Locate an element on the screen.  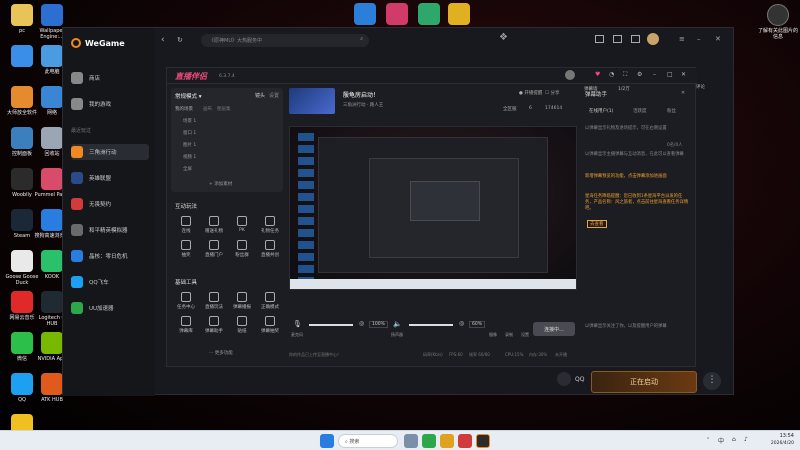
add-material-button: + 添加素材 is located at coordinates (220, 184).